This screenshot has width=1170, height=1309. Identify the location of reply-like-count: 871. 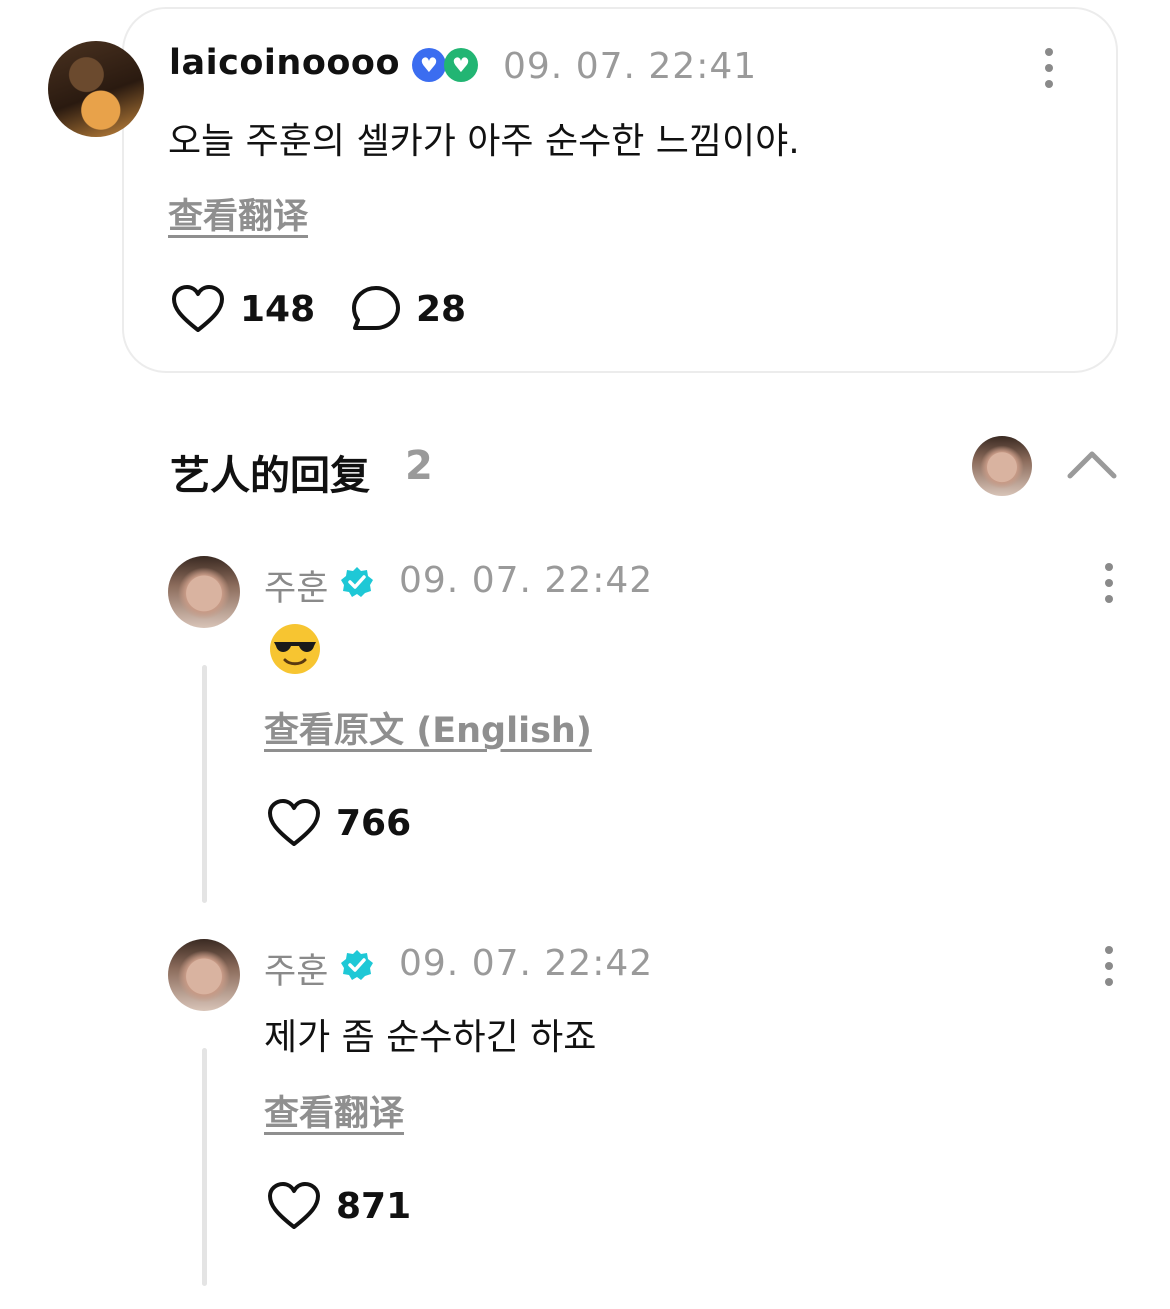
(374, 1206).